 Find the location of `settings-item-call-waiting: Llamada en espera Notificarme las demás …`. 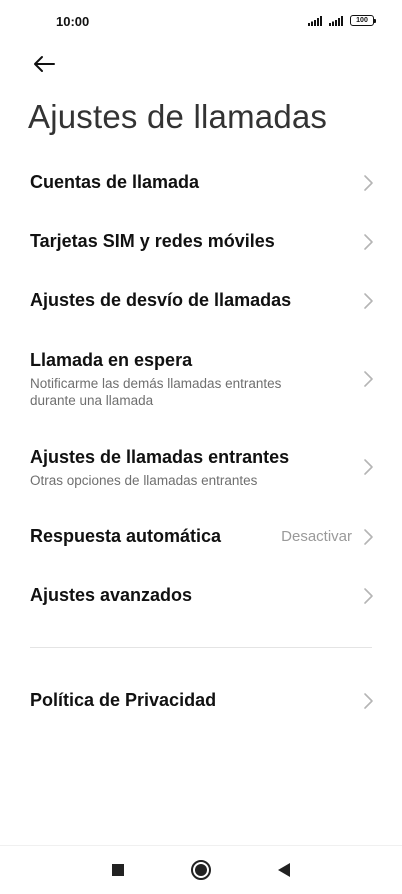

settings-item-call-waiting: Llamada en espera Notificarme las demás … is located at coordinates (201, 378).